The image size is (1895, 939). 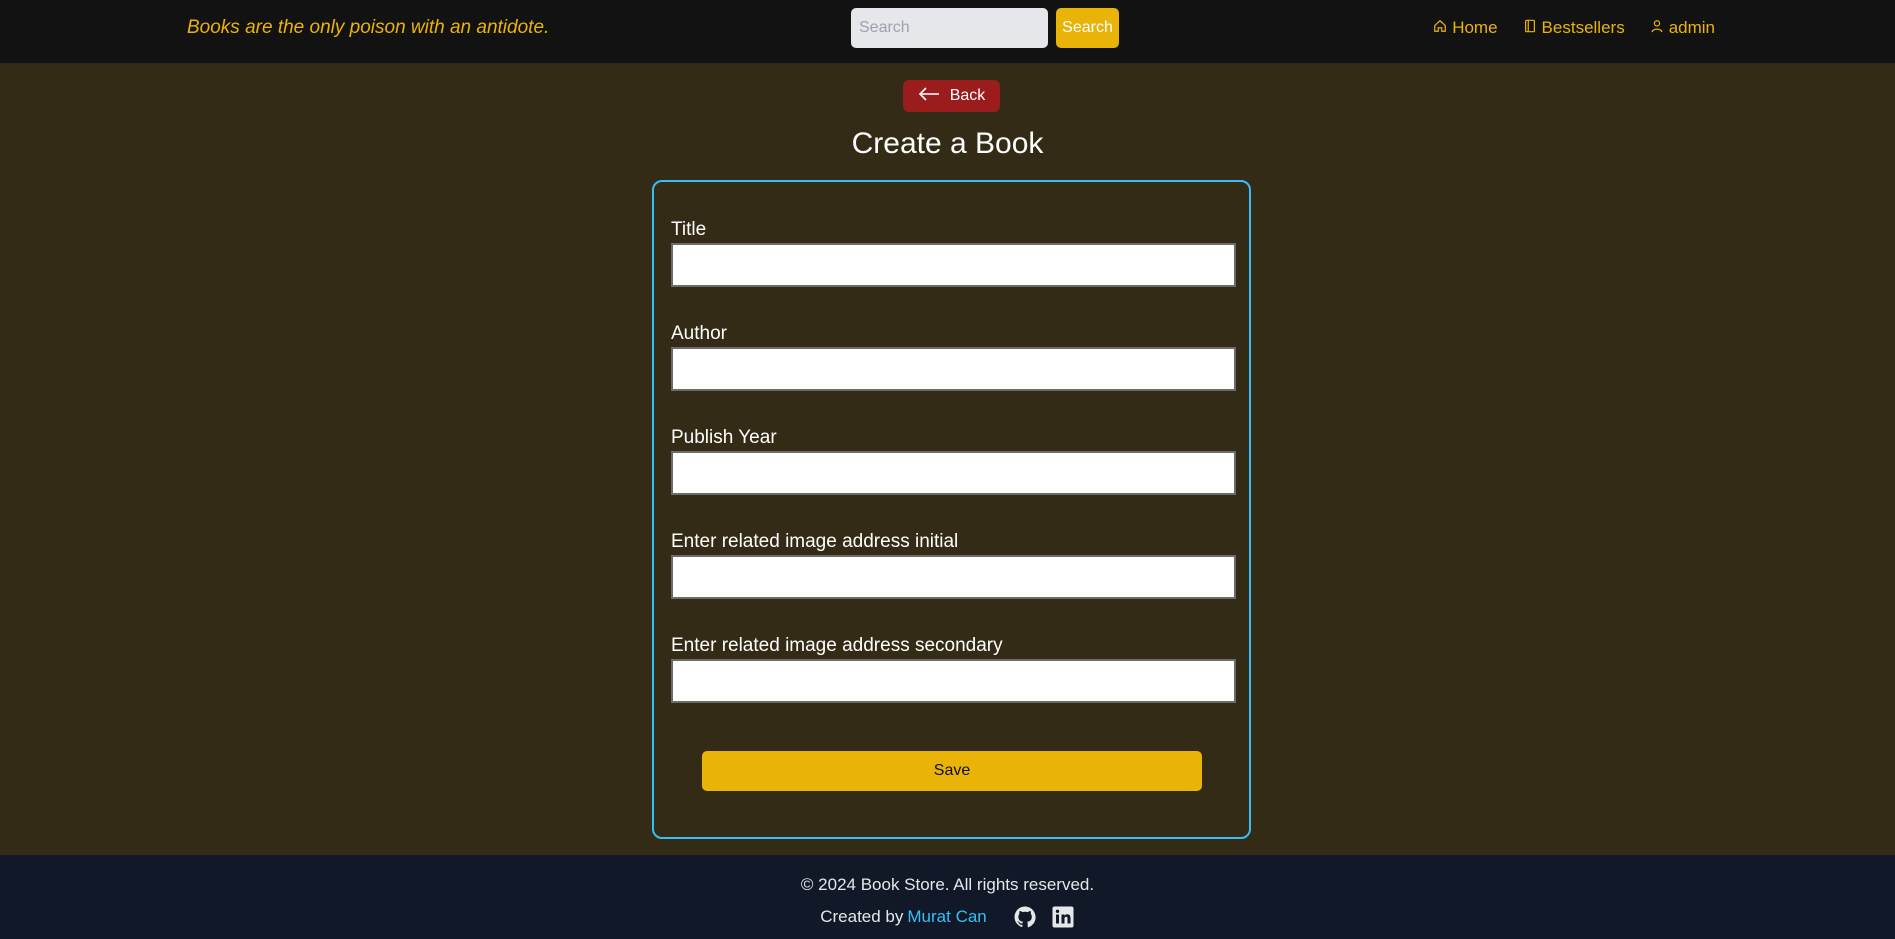 I want to click on image-initial-label: Enter related image address initial, so click(x=815, y=541).